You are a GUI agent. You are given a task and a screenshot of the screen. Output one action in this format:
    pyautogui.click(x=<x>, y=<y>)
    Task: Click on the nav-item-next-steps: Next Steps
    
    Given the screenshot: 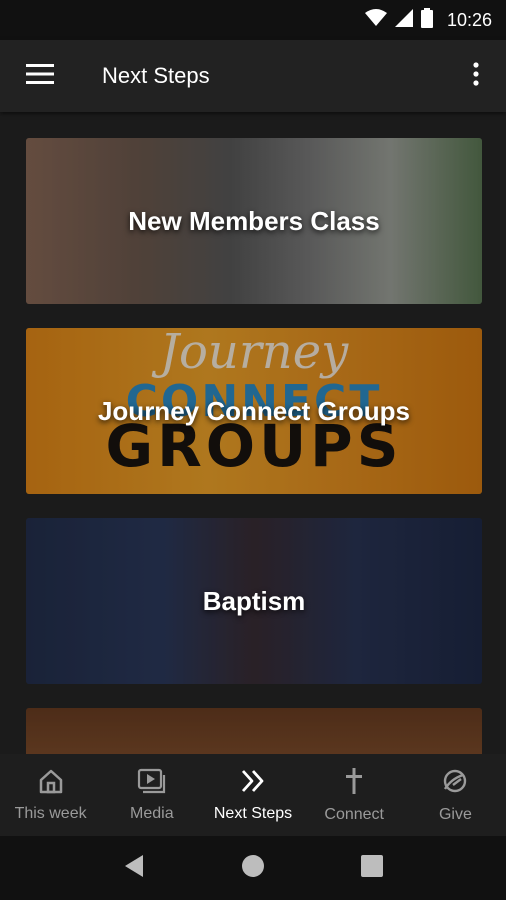 What is the action you would take?
    pyautogui.click(x=252, y=795)
    